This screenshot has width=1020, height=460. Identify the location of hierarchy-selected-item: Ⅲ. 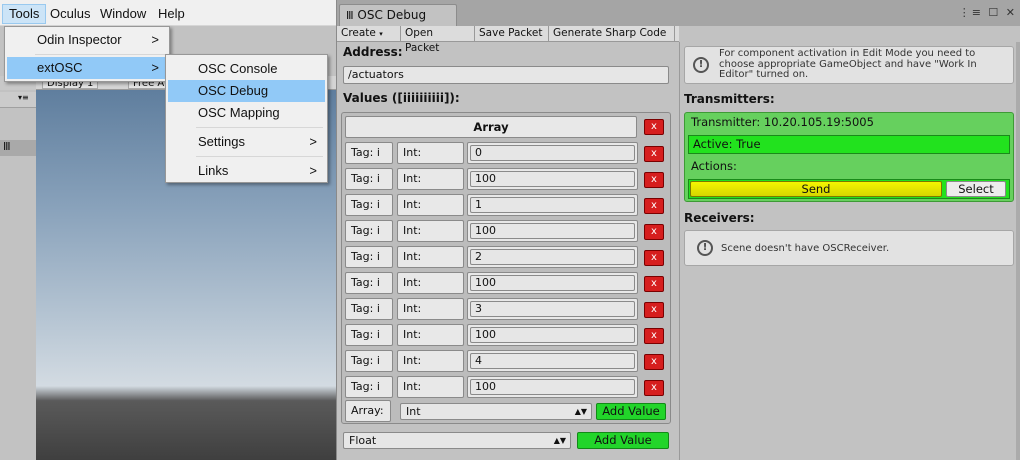
(18, 148).